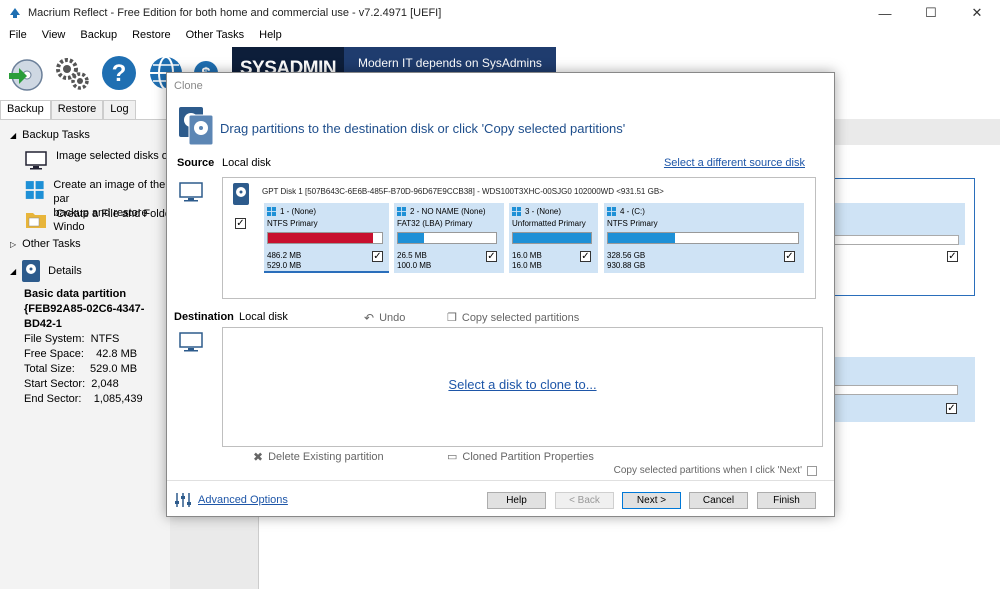 This screenshot has height=589, width=1000. I want to click on copy-selected-partitions-button: ❐ Copy selected partitions, so click(513, 318).